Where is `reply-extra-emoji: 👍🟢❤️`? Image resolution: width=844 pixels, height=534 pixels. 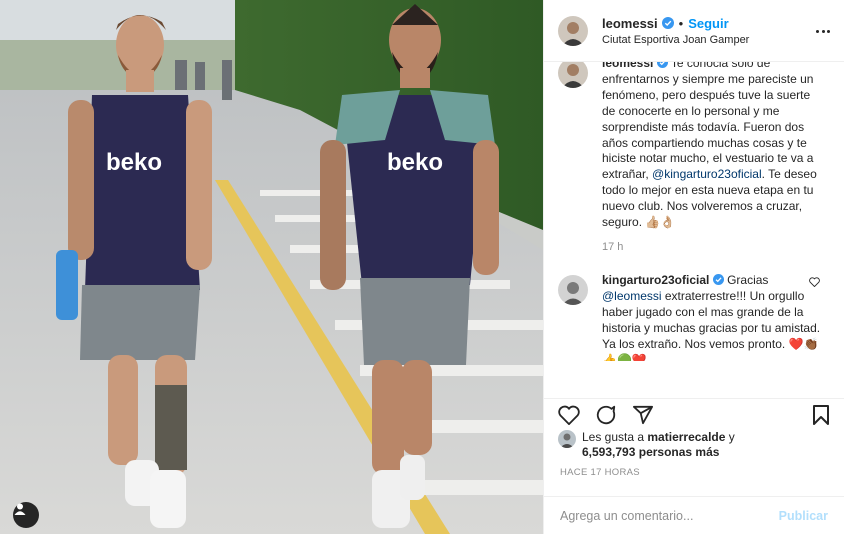 reply-extra-emoji: 👍🟢❤️ is located at coordinates (624, 357).